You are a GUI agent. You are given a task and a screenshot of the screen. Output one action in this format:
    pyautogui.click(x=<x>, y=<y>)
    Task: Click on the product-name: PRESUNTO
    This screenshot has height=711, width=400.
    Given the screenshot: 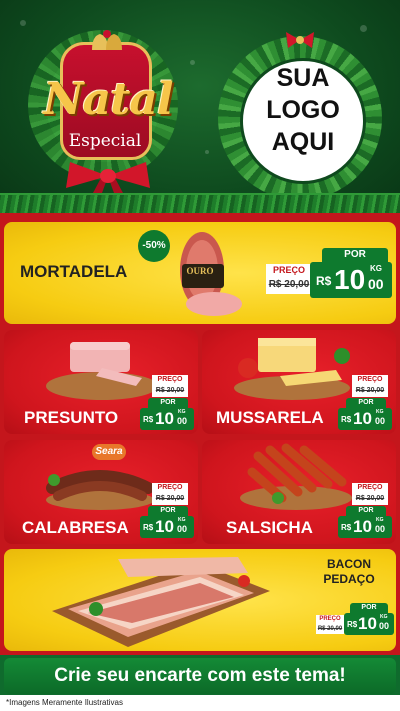 What is the action you would take?
    pyautogui.click(x=71, y=417)
    